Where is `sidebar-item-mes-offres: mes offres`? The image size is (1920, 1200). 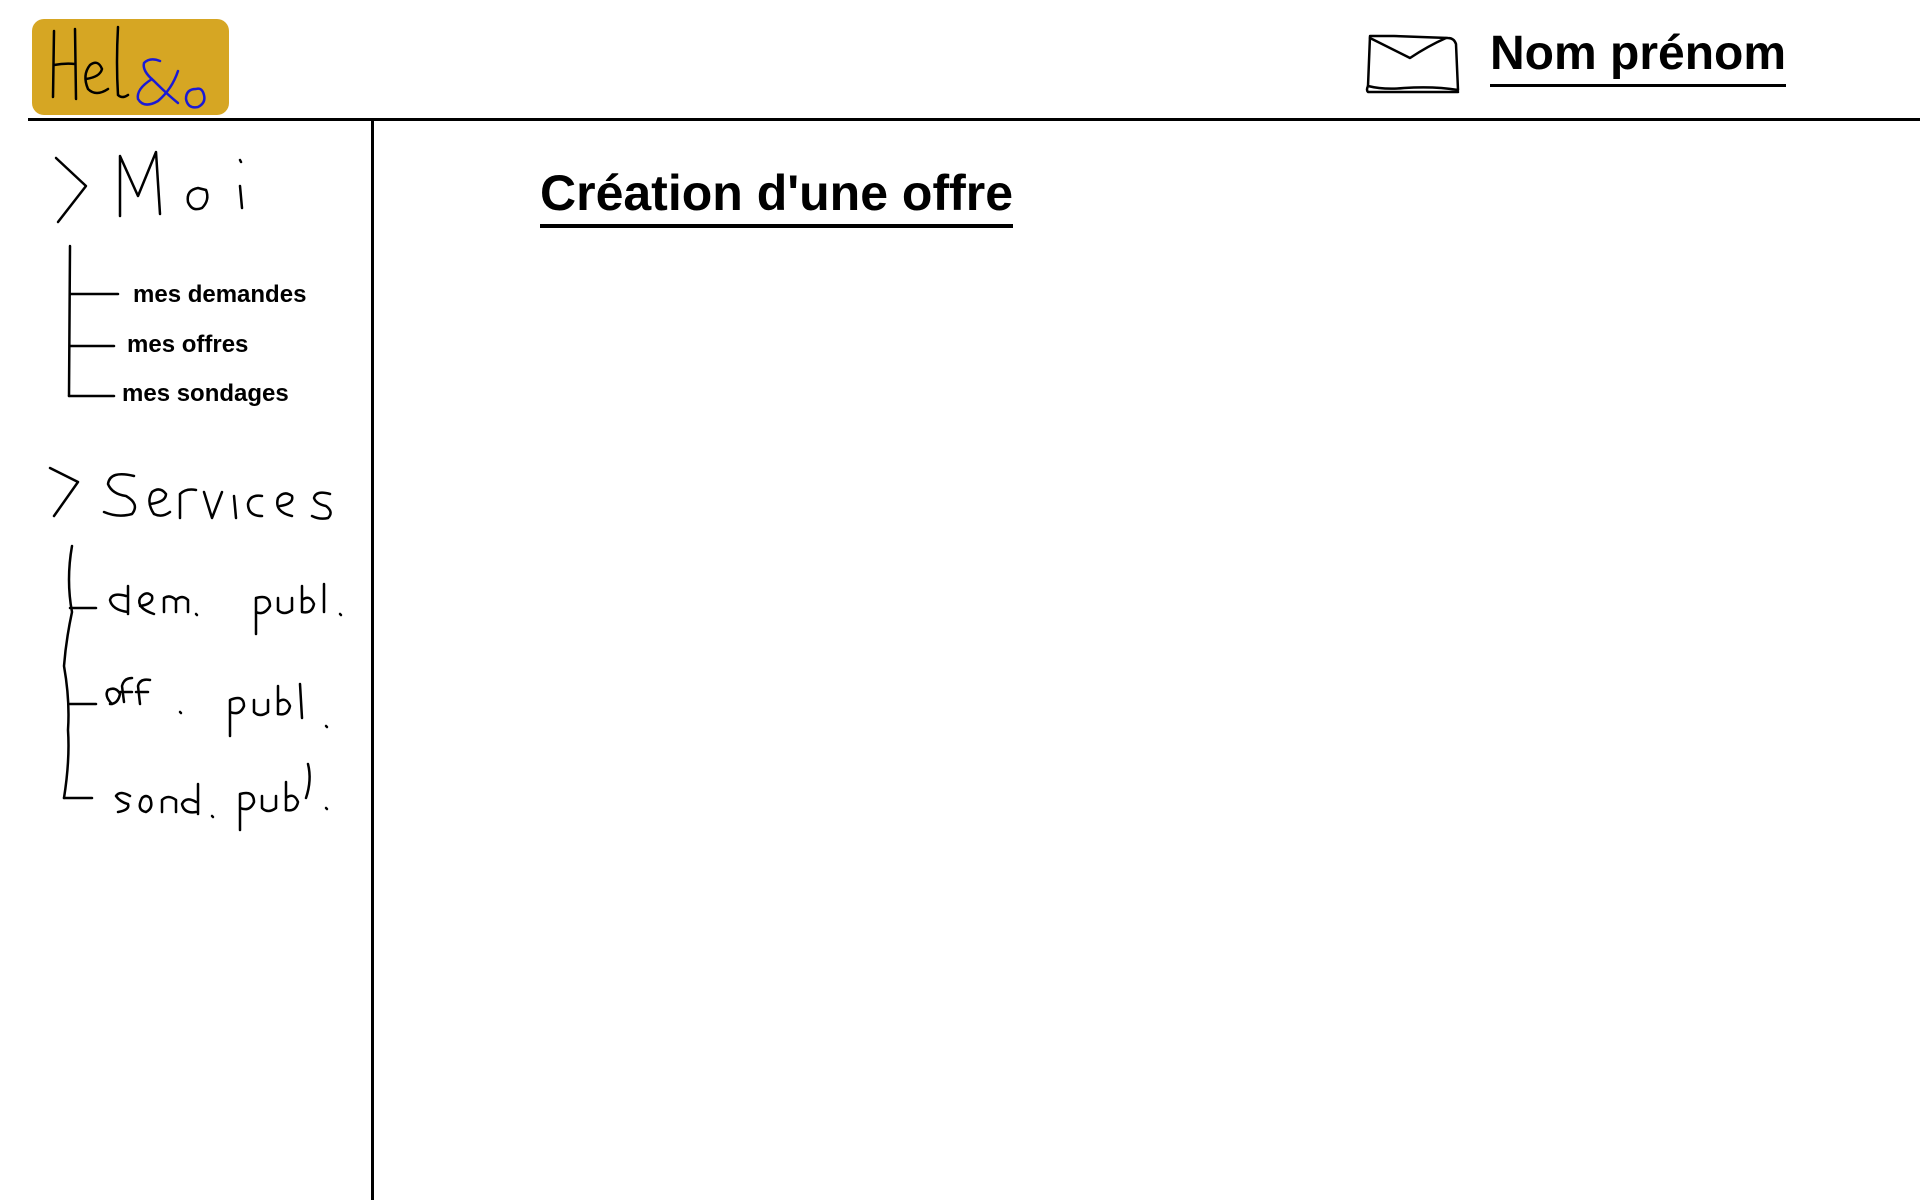 sidebar-item-mes-offres: mes offres is located at coordinates (187, 345).